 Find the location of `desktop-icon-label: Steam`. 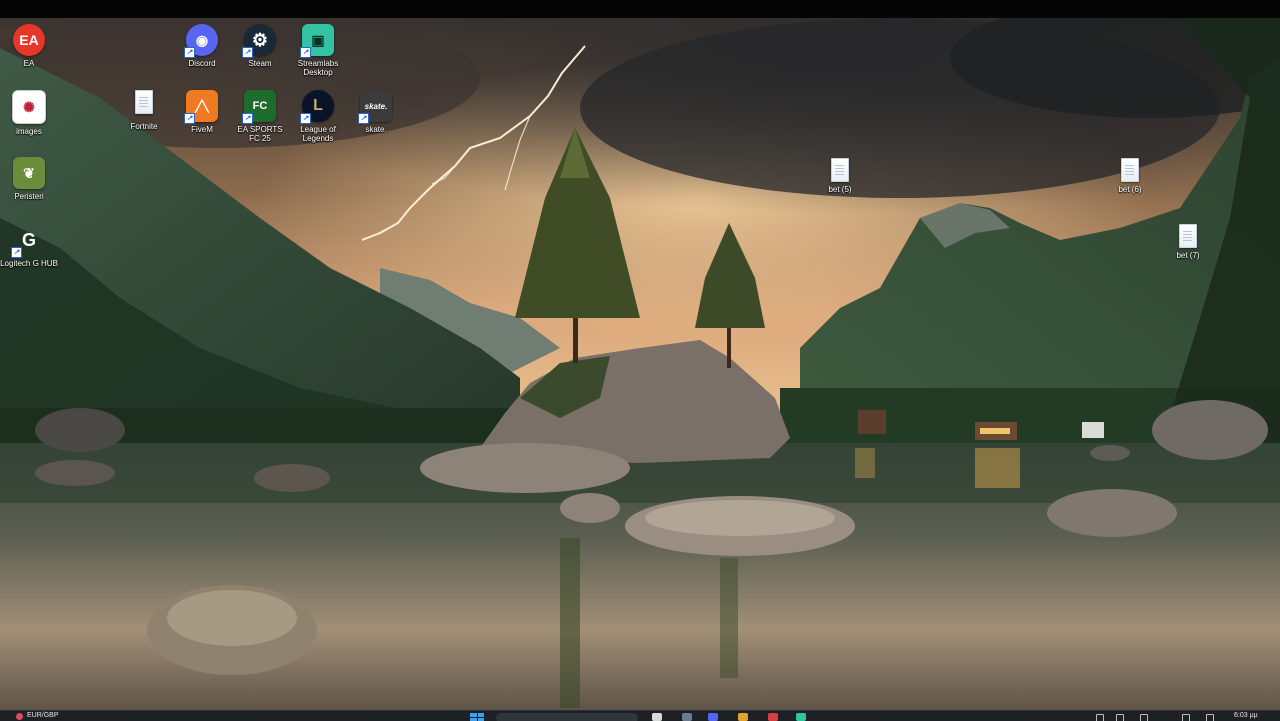

desktop-icon-label: Steam is located at coordinates (260, 63).